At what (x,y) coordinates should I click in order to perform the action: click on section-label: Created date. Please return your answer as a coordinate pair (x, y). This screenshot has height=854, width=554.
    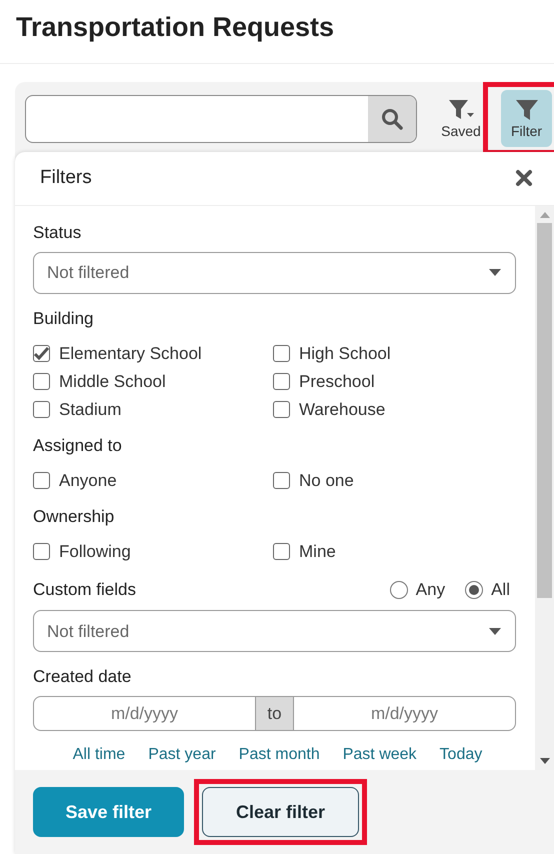
    Looking at the image, I should click on (82, 677).